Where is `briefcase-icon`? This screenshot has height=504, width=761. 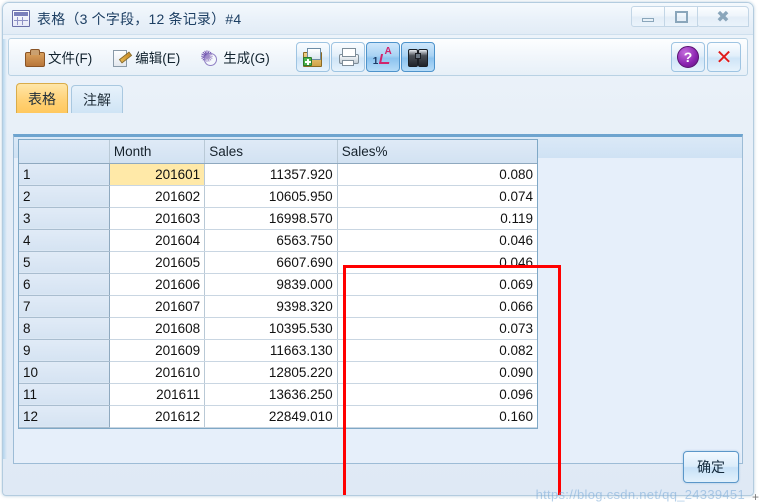
briefcase-icon is located at coordinates (35, 58).